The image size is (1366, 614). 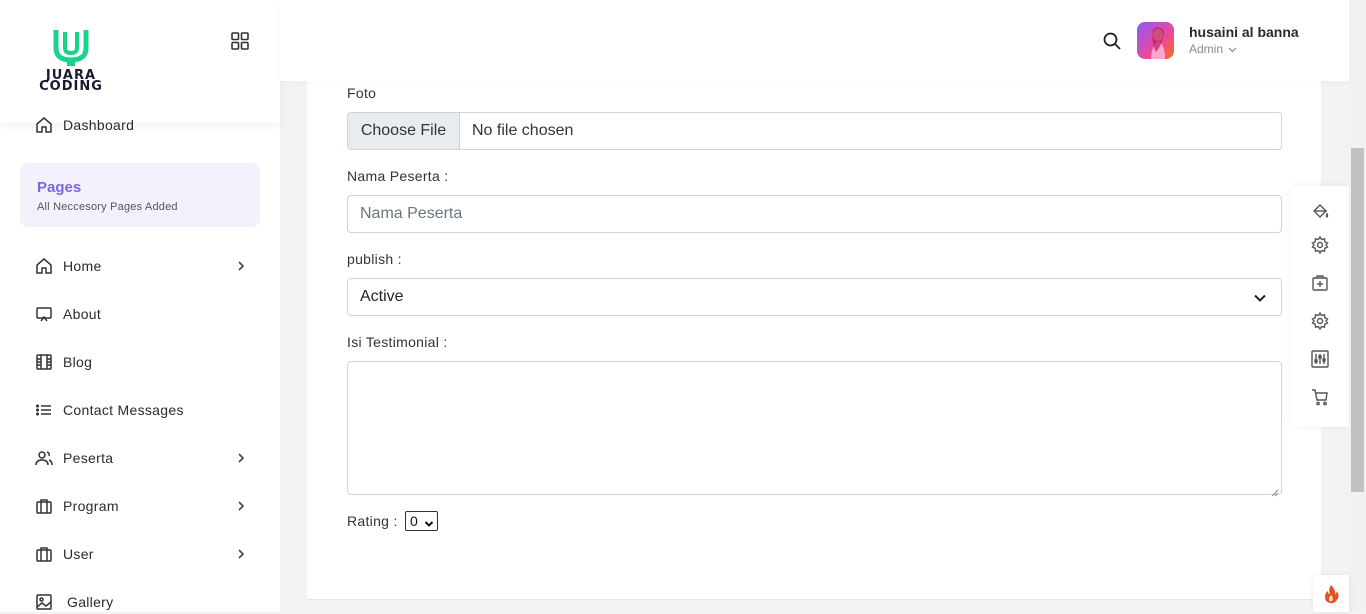 What do you see at coordinates (99, 125) in the screenshot?
I see `sidebar-item-label: Dashboard` at bounding box center [99, 125].